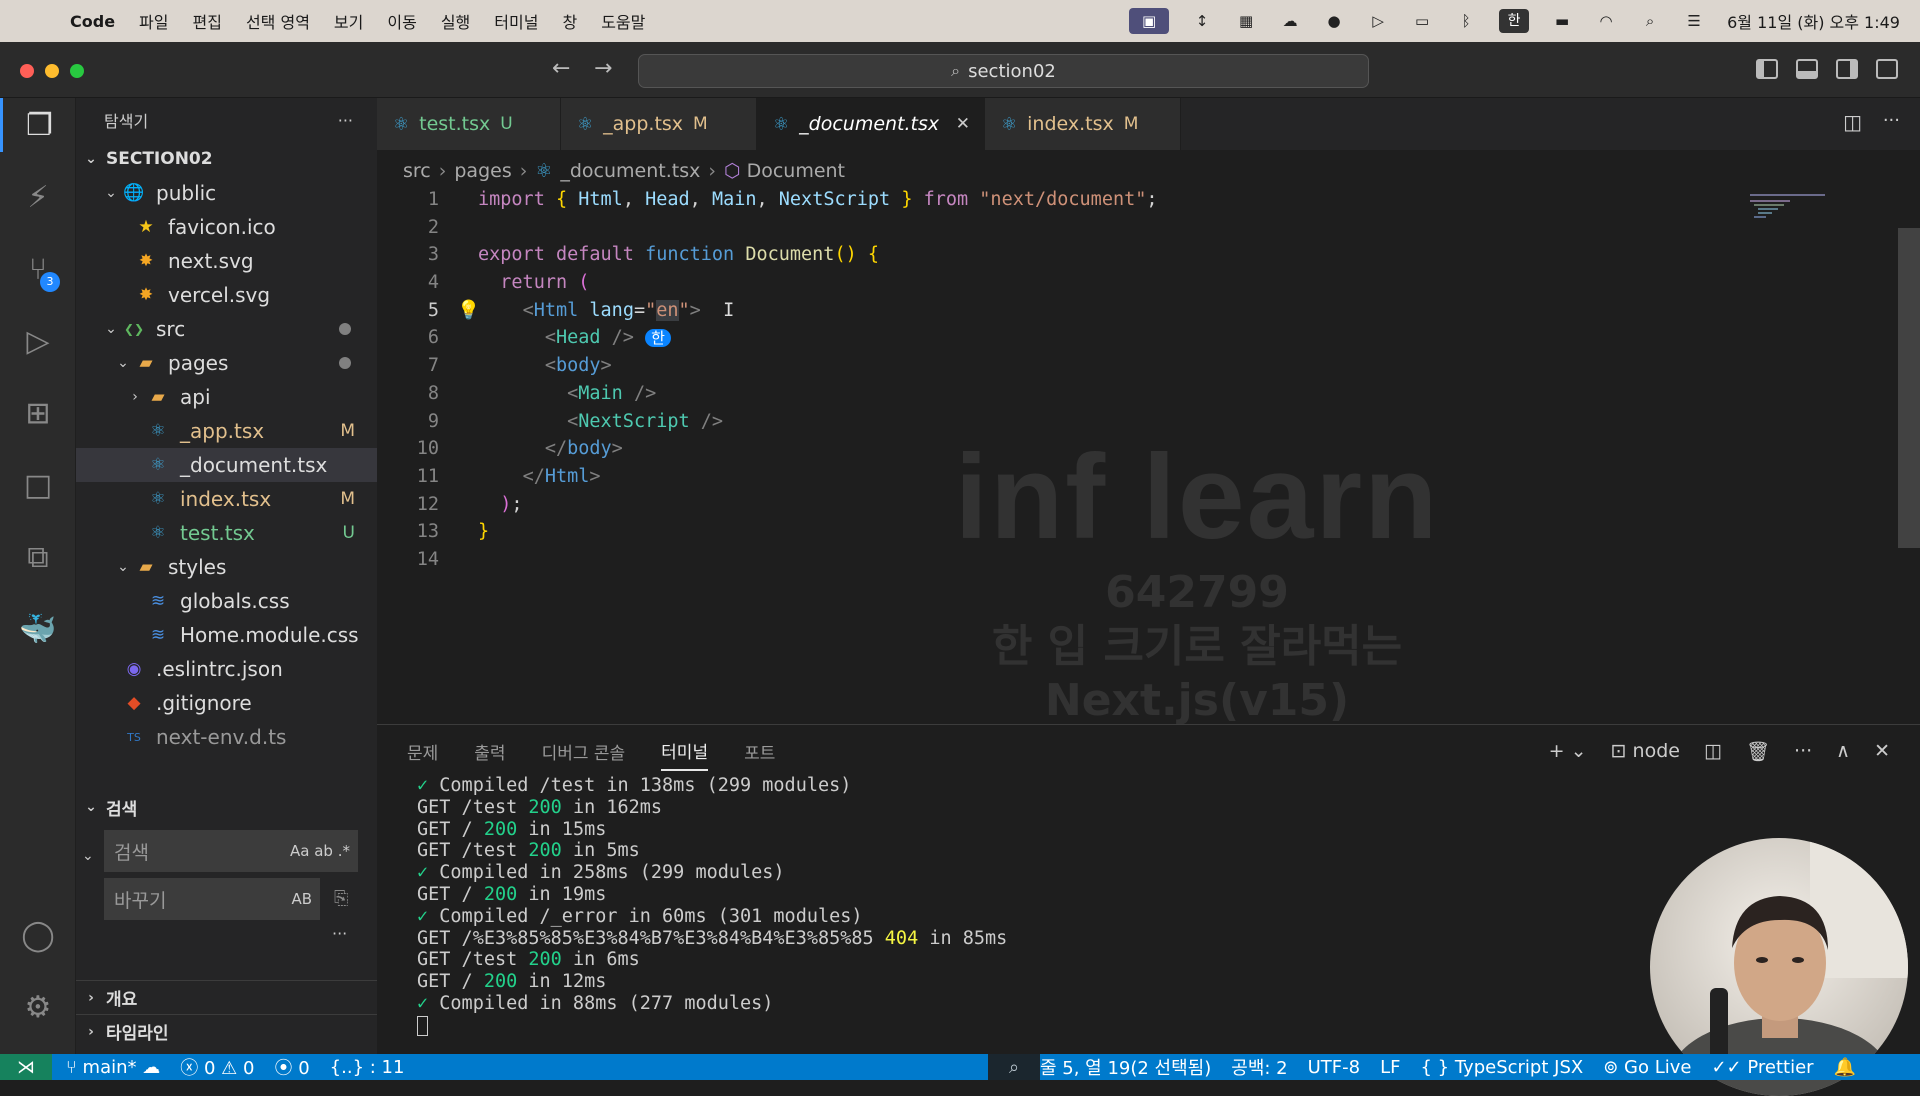  I want to click on account-icon: ◯, so click(38, 935).